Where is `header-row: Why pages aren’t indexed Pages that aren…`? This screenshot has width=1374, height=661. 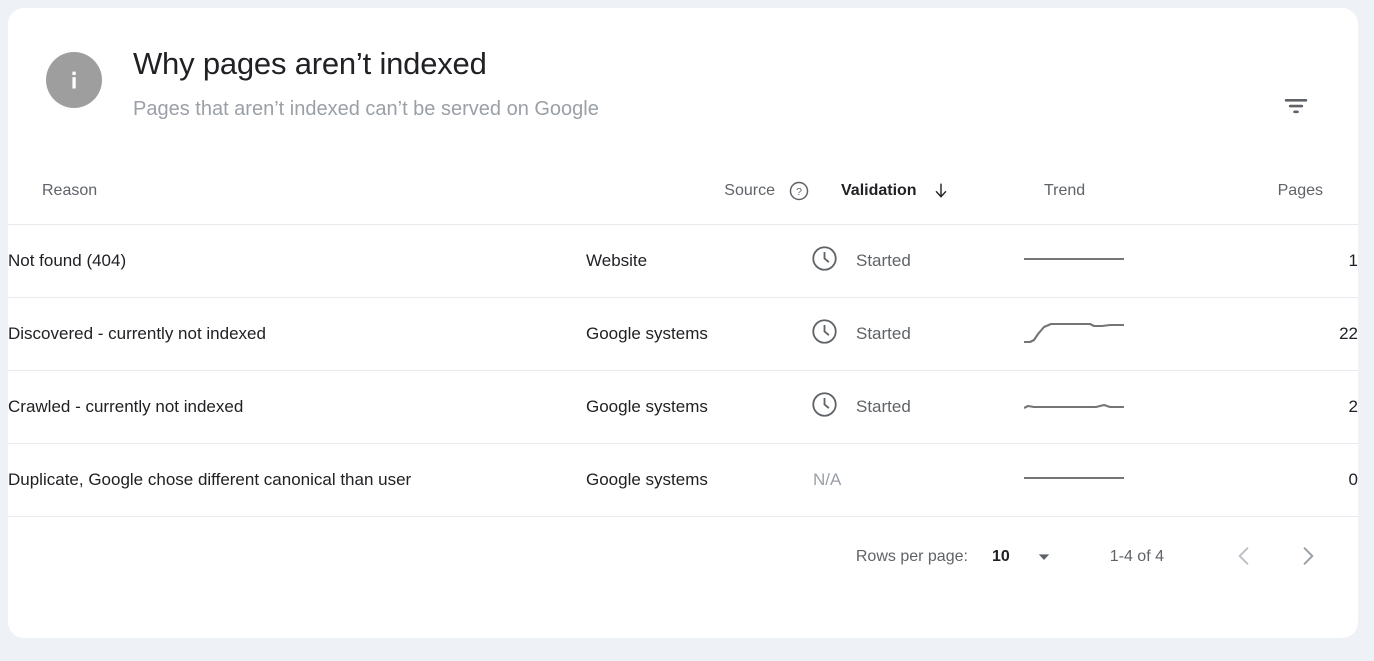
header-row: Why pages aren’t indexed Pages that aren… is located at coordinates (683, 81).